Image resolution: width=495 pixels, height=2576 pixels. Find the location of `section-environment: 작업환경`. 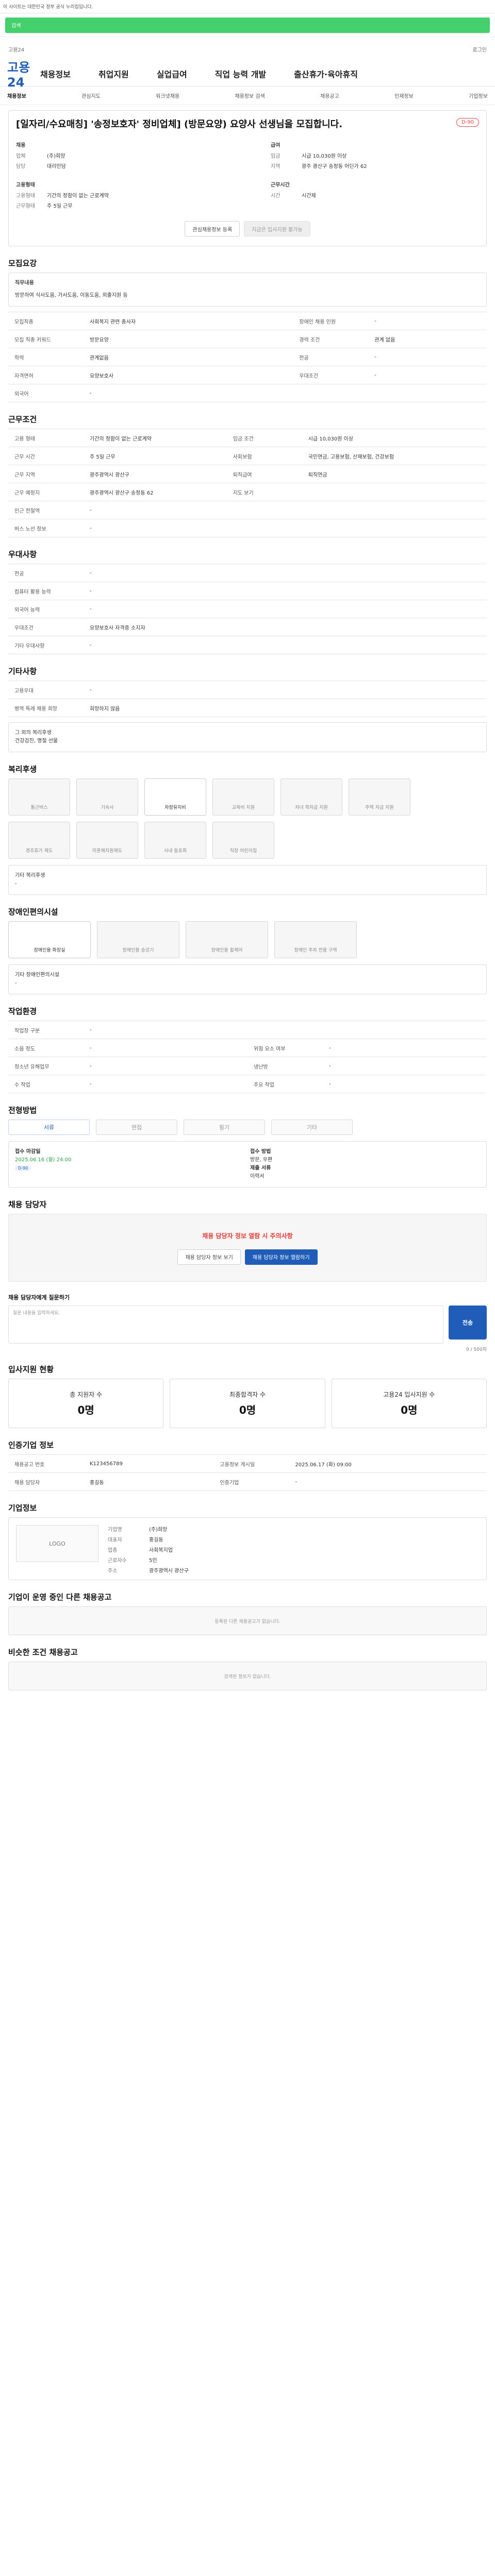

section-environment: 작업환경 is located at coordinates (23, 1011).